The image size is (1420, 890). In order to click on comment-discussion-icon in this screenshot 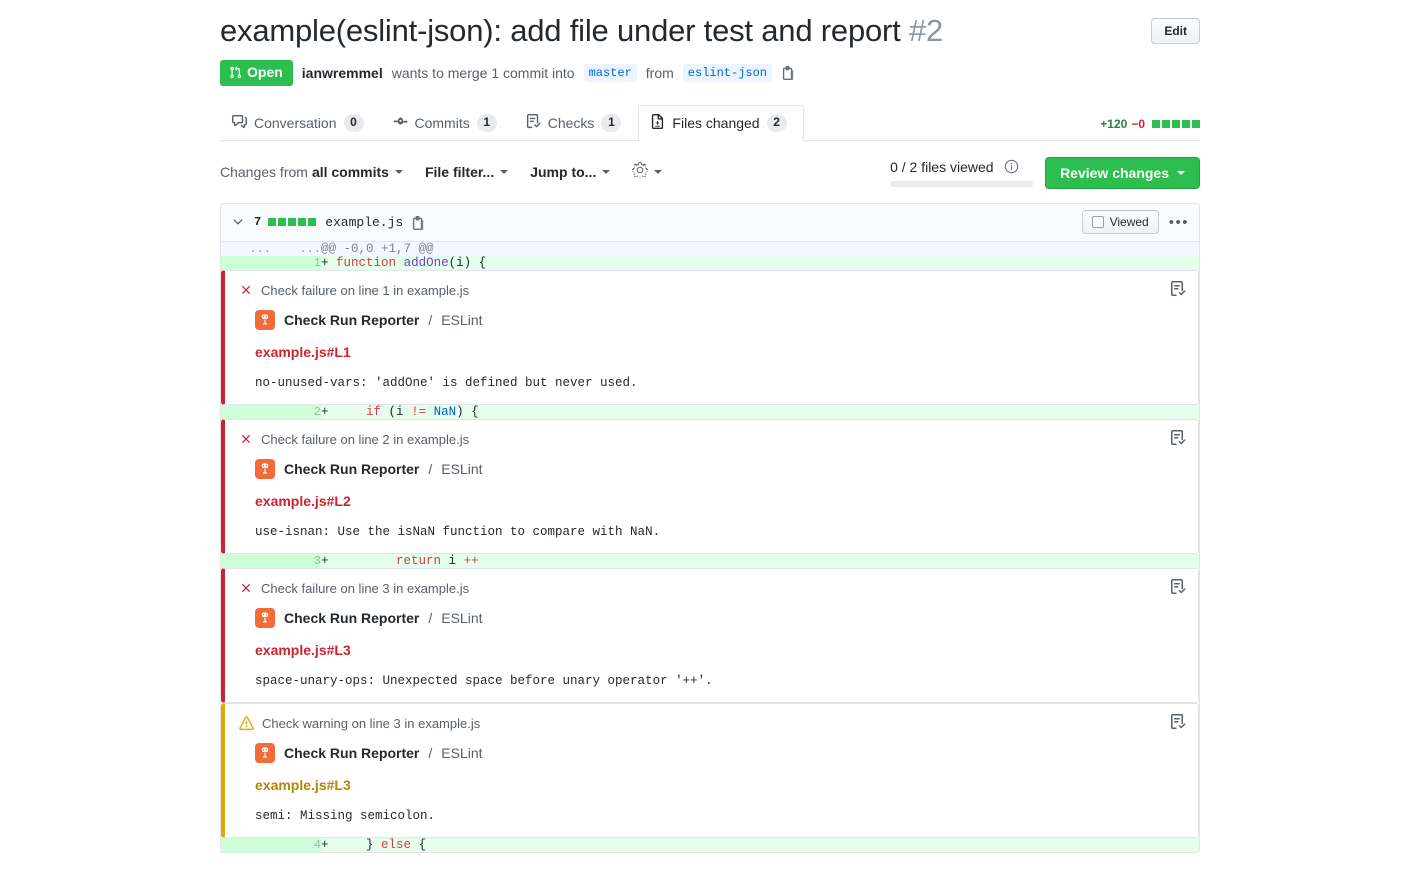, I will do `click(239, 122)`.